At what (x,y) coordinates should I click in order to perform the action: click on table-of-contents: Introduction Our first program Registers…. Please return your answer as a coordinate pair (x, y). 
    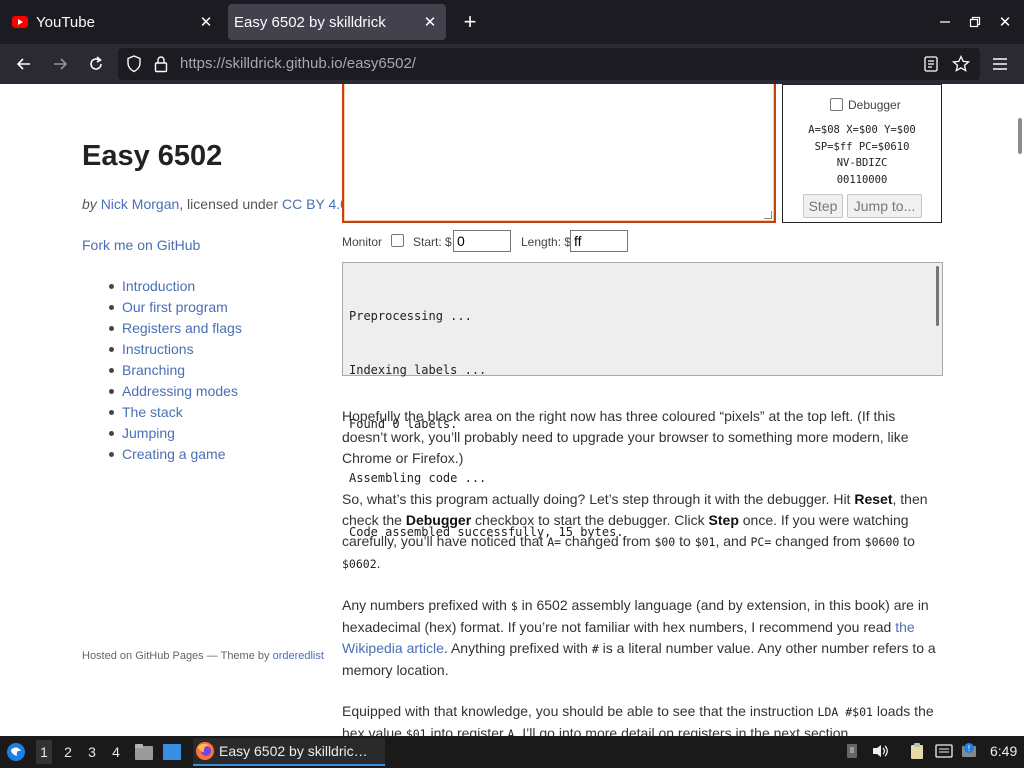
    Looking at the image, I should click on (175, 372).